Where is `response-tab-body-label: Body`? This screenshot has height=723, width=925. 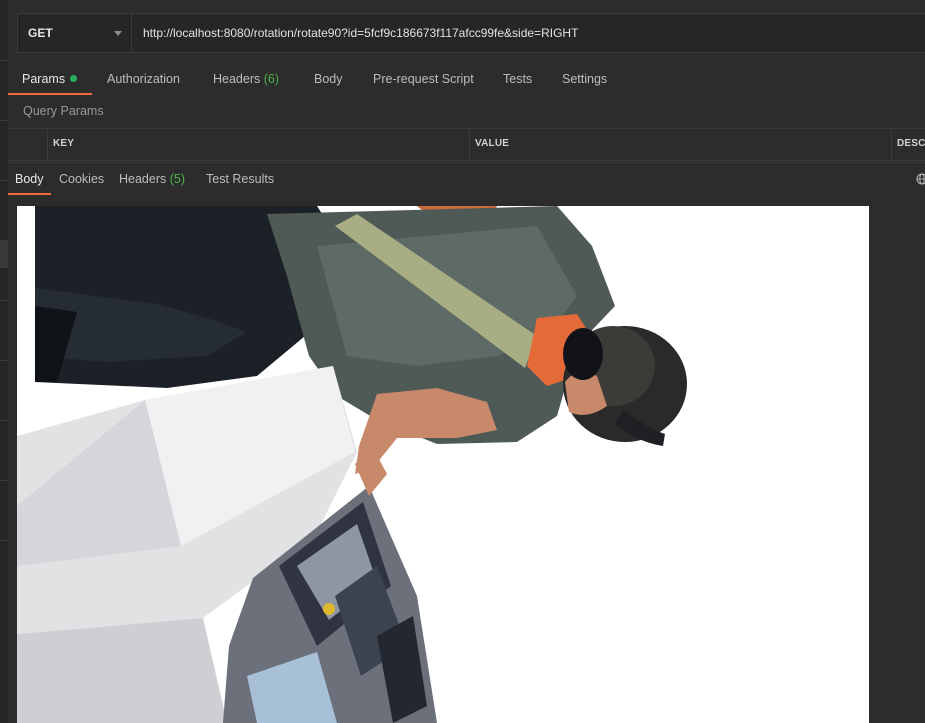 response-tab-body-label: Body is located at coordinates (29, 179).